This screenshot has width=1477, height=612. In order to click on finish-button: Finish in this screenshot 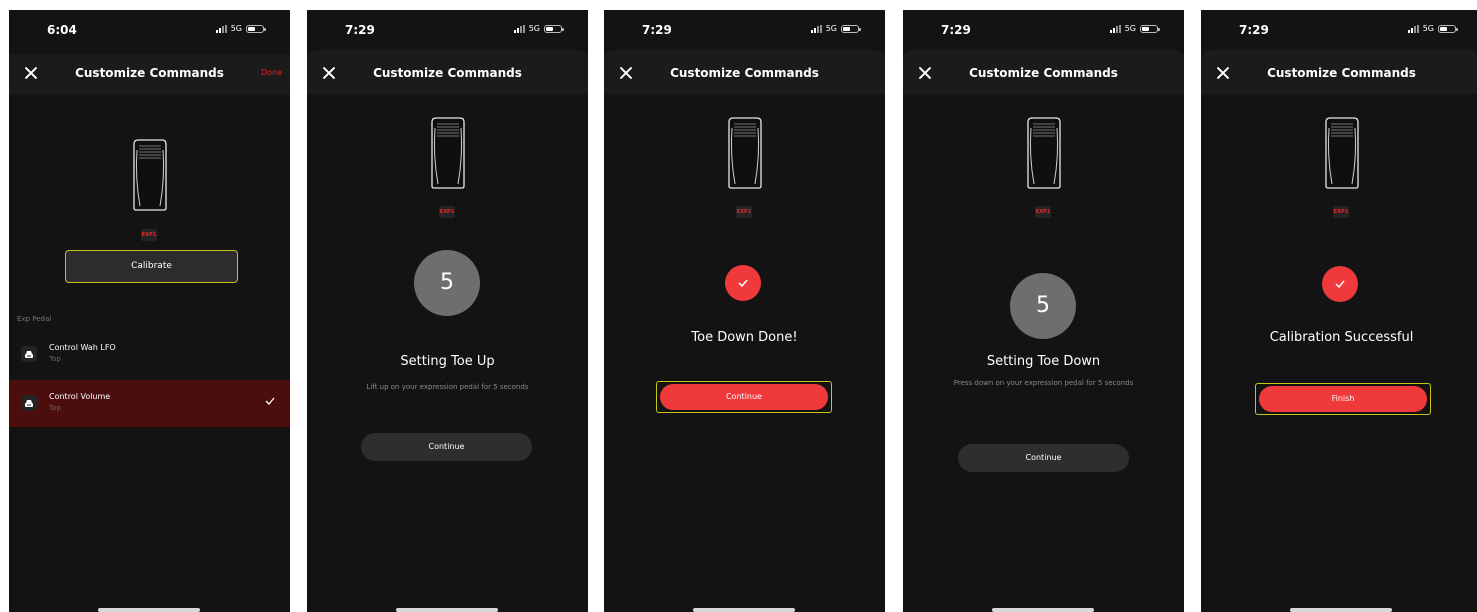, I will do `click(1343, 399)`.